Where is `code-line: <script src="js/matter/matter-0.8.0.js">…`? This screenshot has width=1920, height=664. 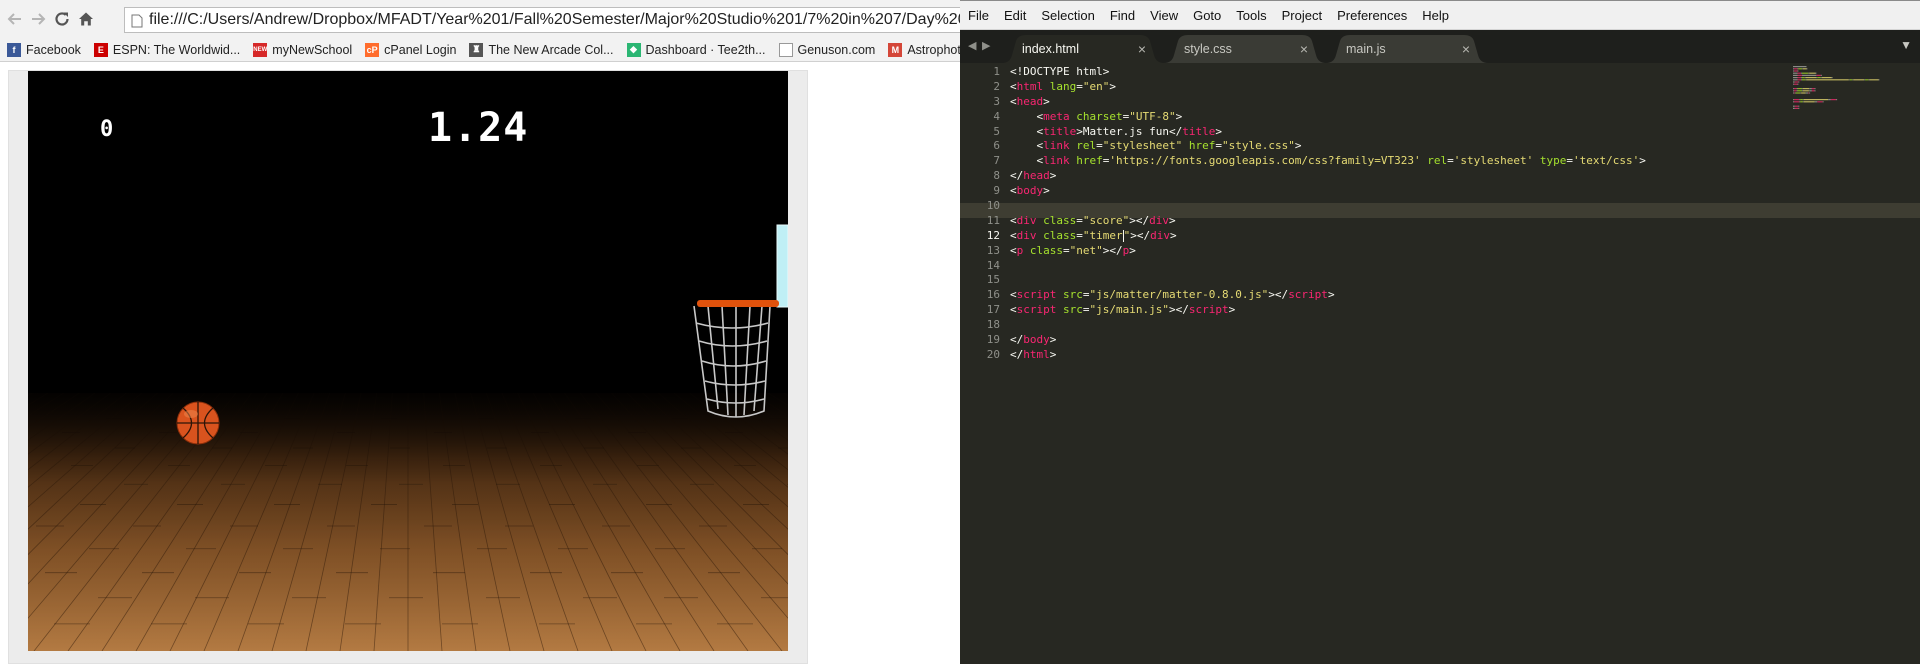
code-line: <script src="js/matter/matter-0.8.0.js">… is located at coordinates (1328, 295).